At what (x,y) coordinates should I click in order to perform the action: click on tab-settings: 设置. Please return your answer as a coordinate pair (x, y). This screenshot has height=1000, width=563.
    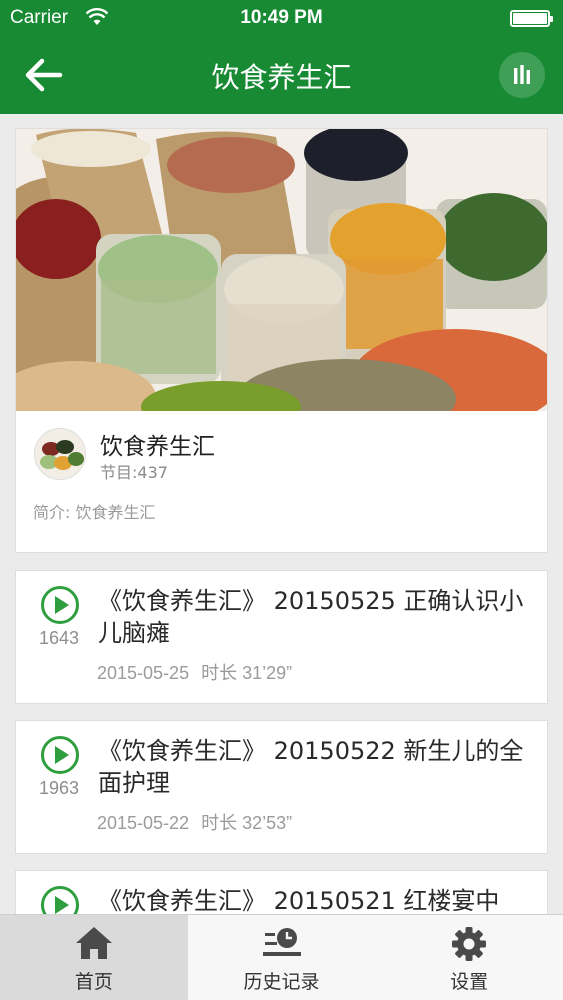
    Looking at the image, I should click on (469, 957).